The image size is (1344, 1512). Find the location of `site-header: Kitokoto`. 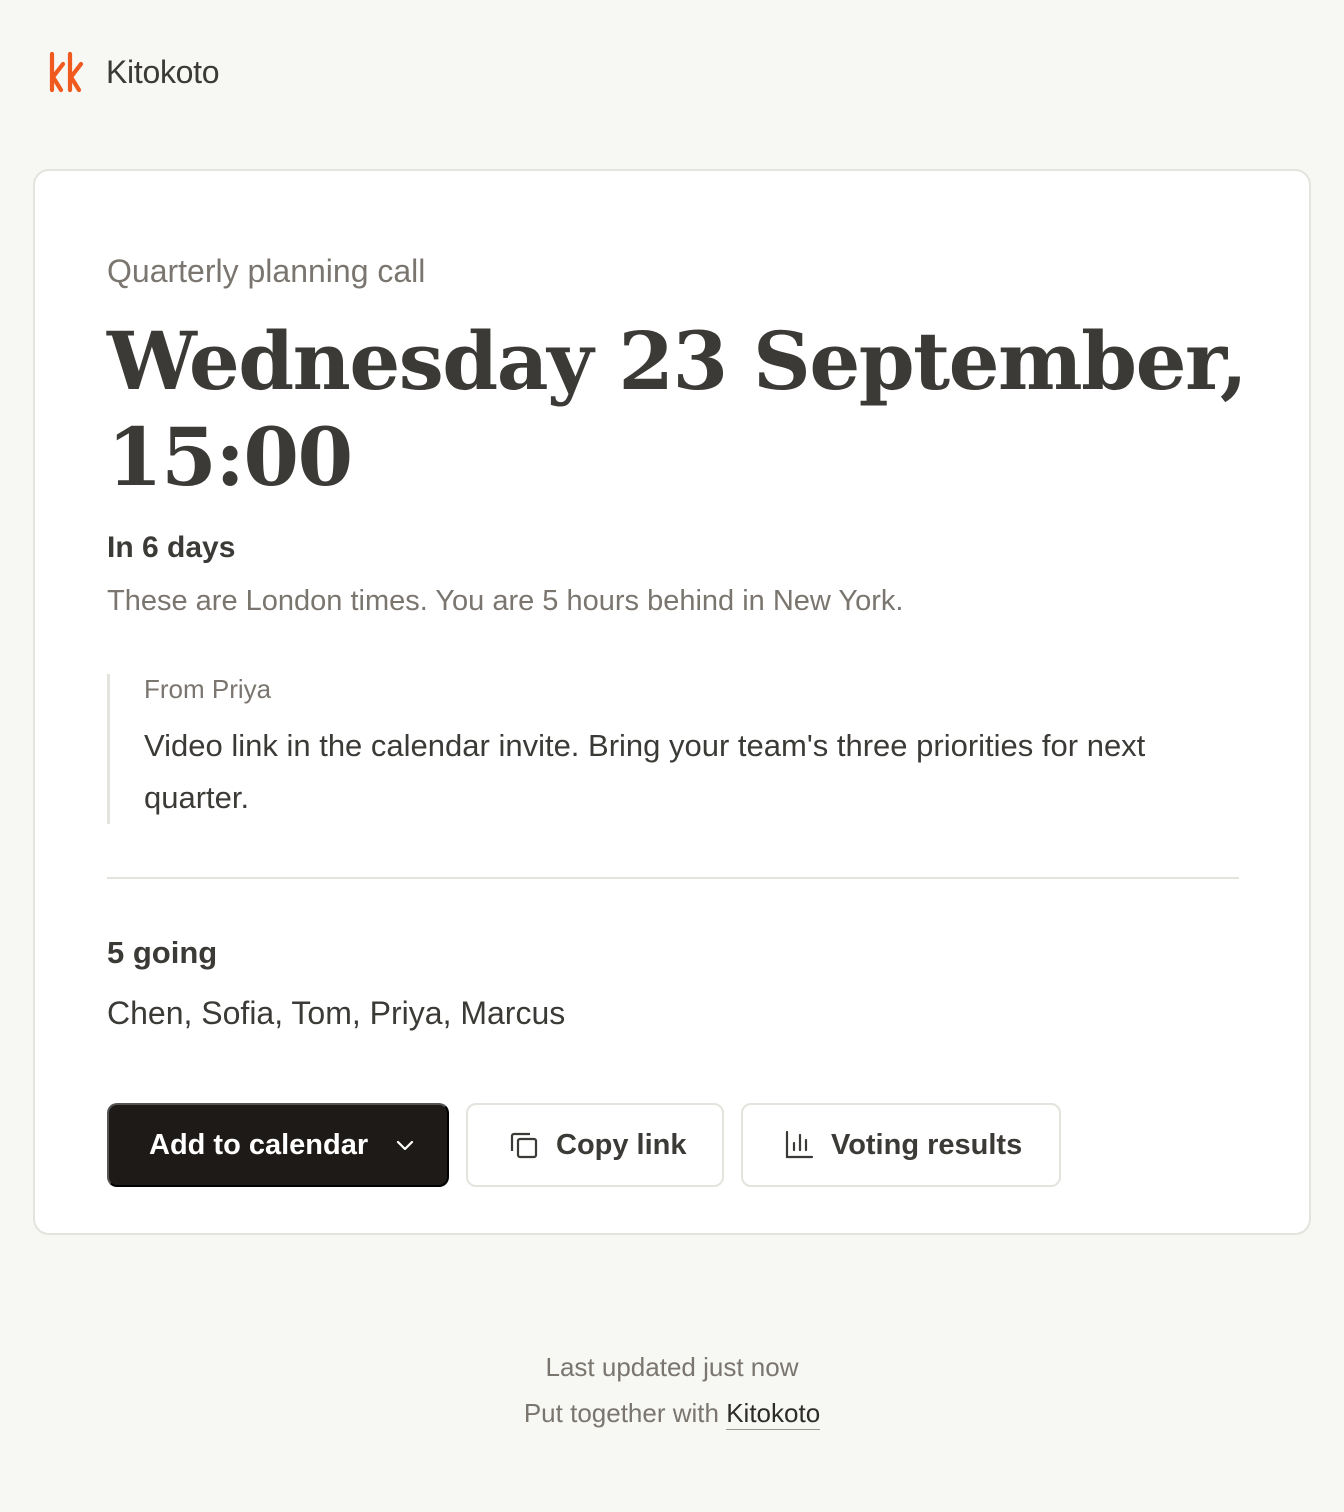

site-header: Kitokoto is located at coordinates (134, 72).